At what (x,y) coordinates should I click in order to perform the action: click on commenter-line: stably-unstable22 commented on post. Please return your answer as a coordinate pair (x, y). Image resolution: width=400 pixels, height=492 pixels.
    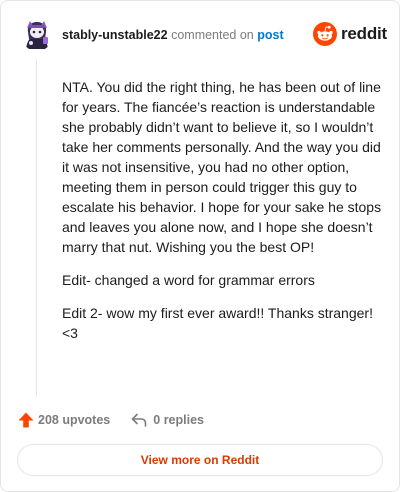
    Looking at the image, I should click on (173, 35).